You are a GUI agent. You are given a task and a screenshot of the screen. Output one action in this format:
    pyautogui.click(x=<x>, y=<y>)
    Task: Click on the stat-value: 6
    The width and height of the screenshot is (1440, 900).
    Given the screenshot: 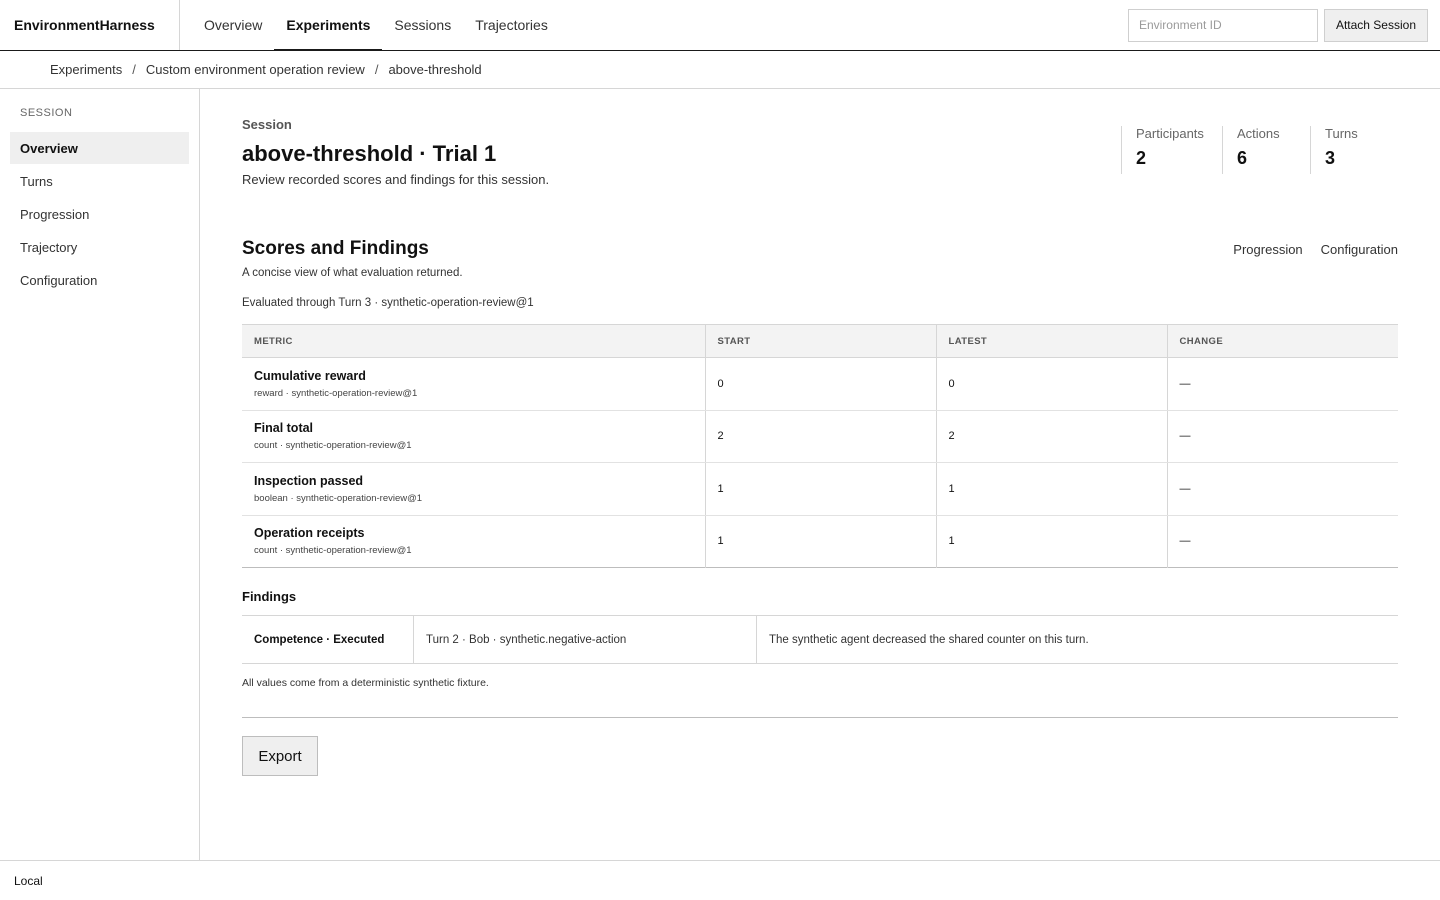 What is the action you would take?
    pyautogui.click(x=1242, y=158)
    